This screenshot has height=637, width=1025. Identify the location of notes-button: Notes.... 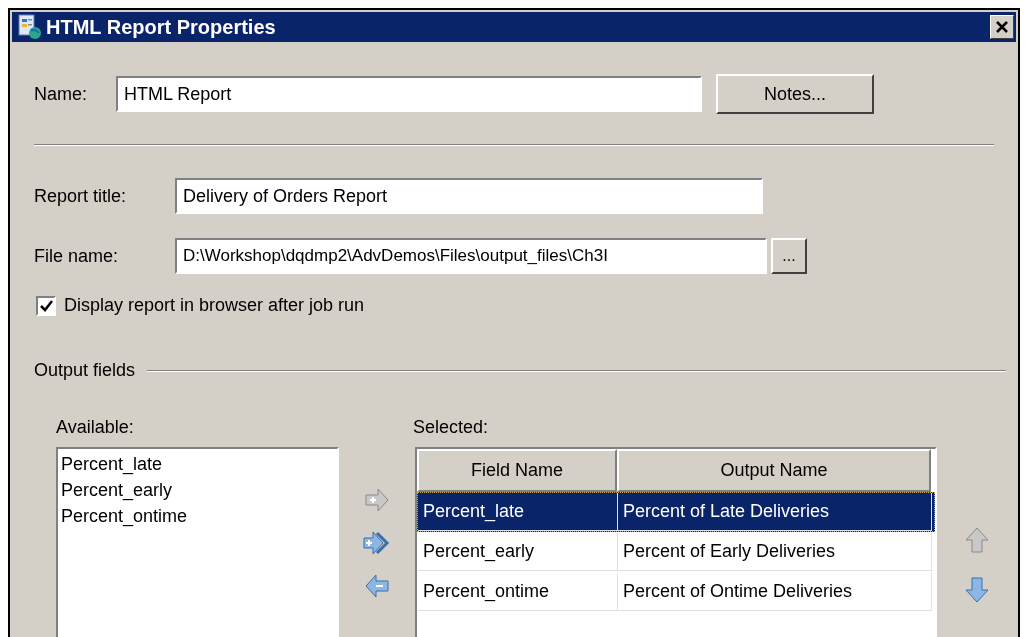
(795, 94).